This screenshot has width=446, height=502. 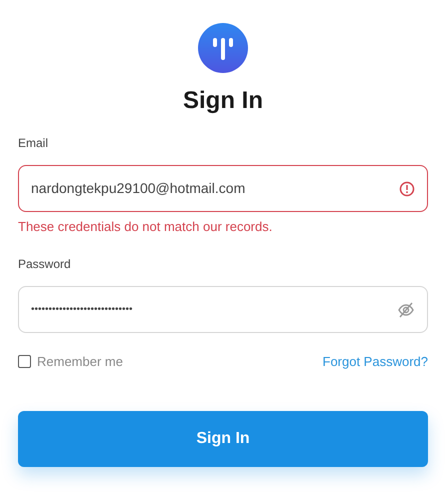 What do you see at coordinates (223, 101) in the screenshot?
I see `sign-in-title: Sign In` at bounding box center [223, 101].